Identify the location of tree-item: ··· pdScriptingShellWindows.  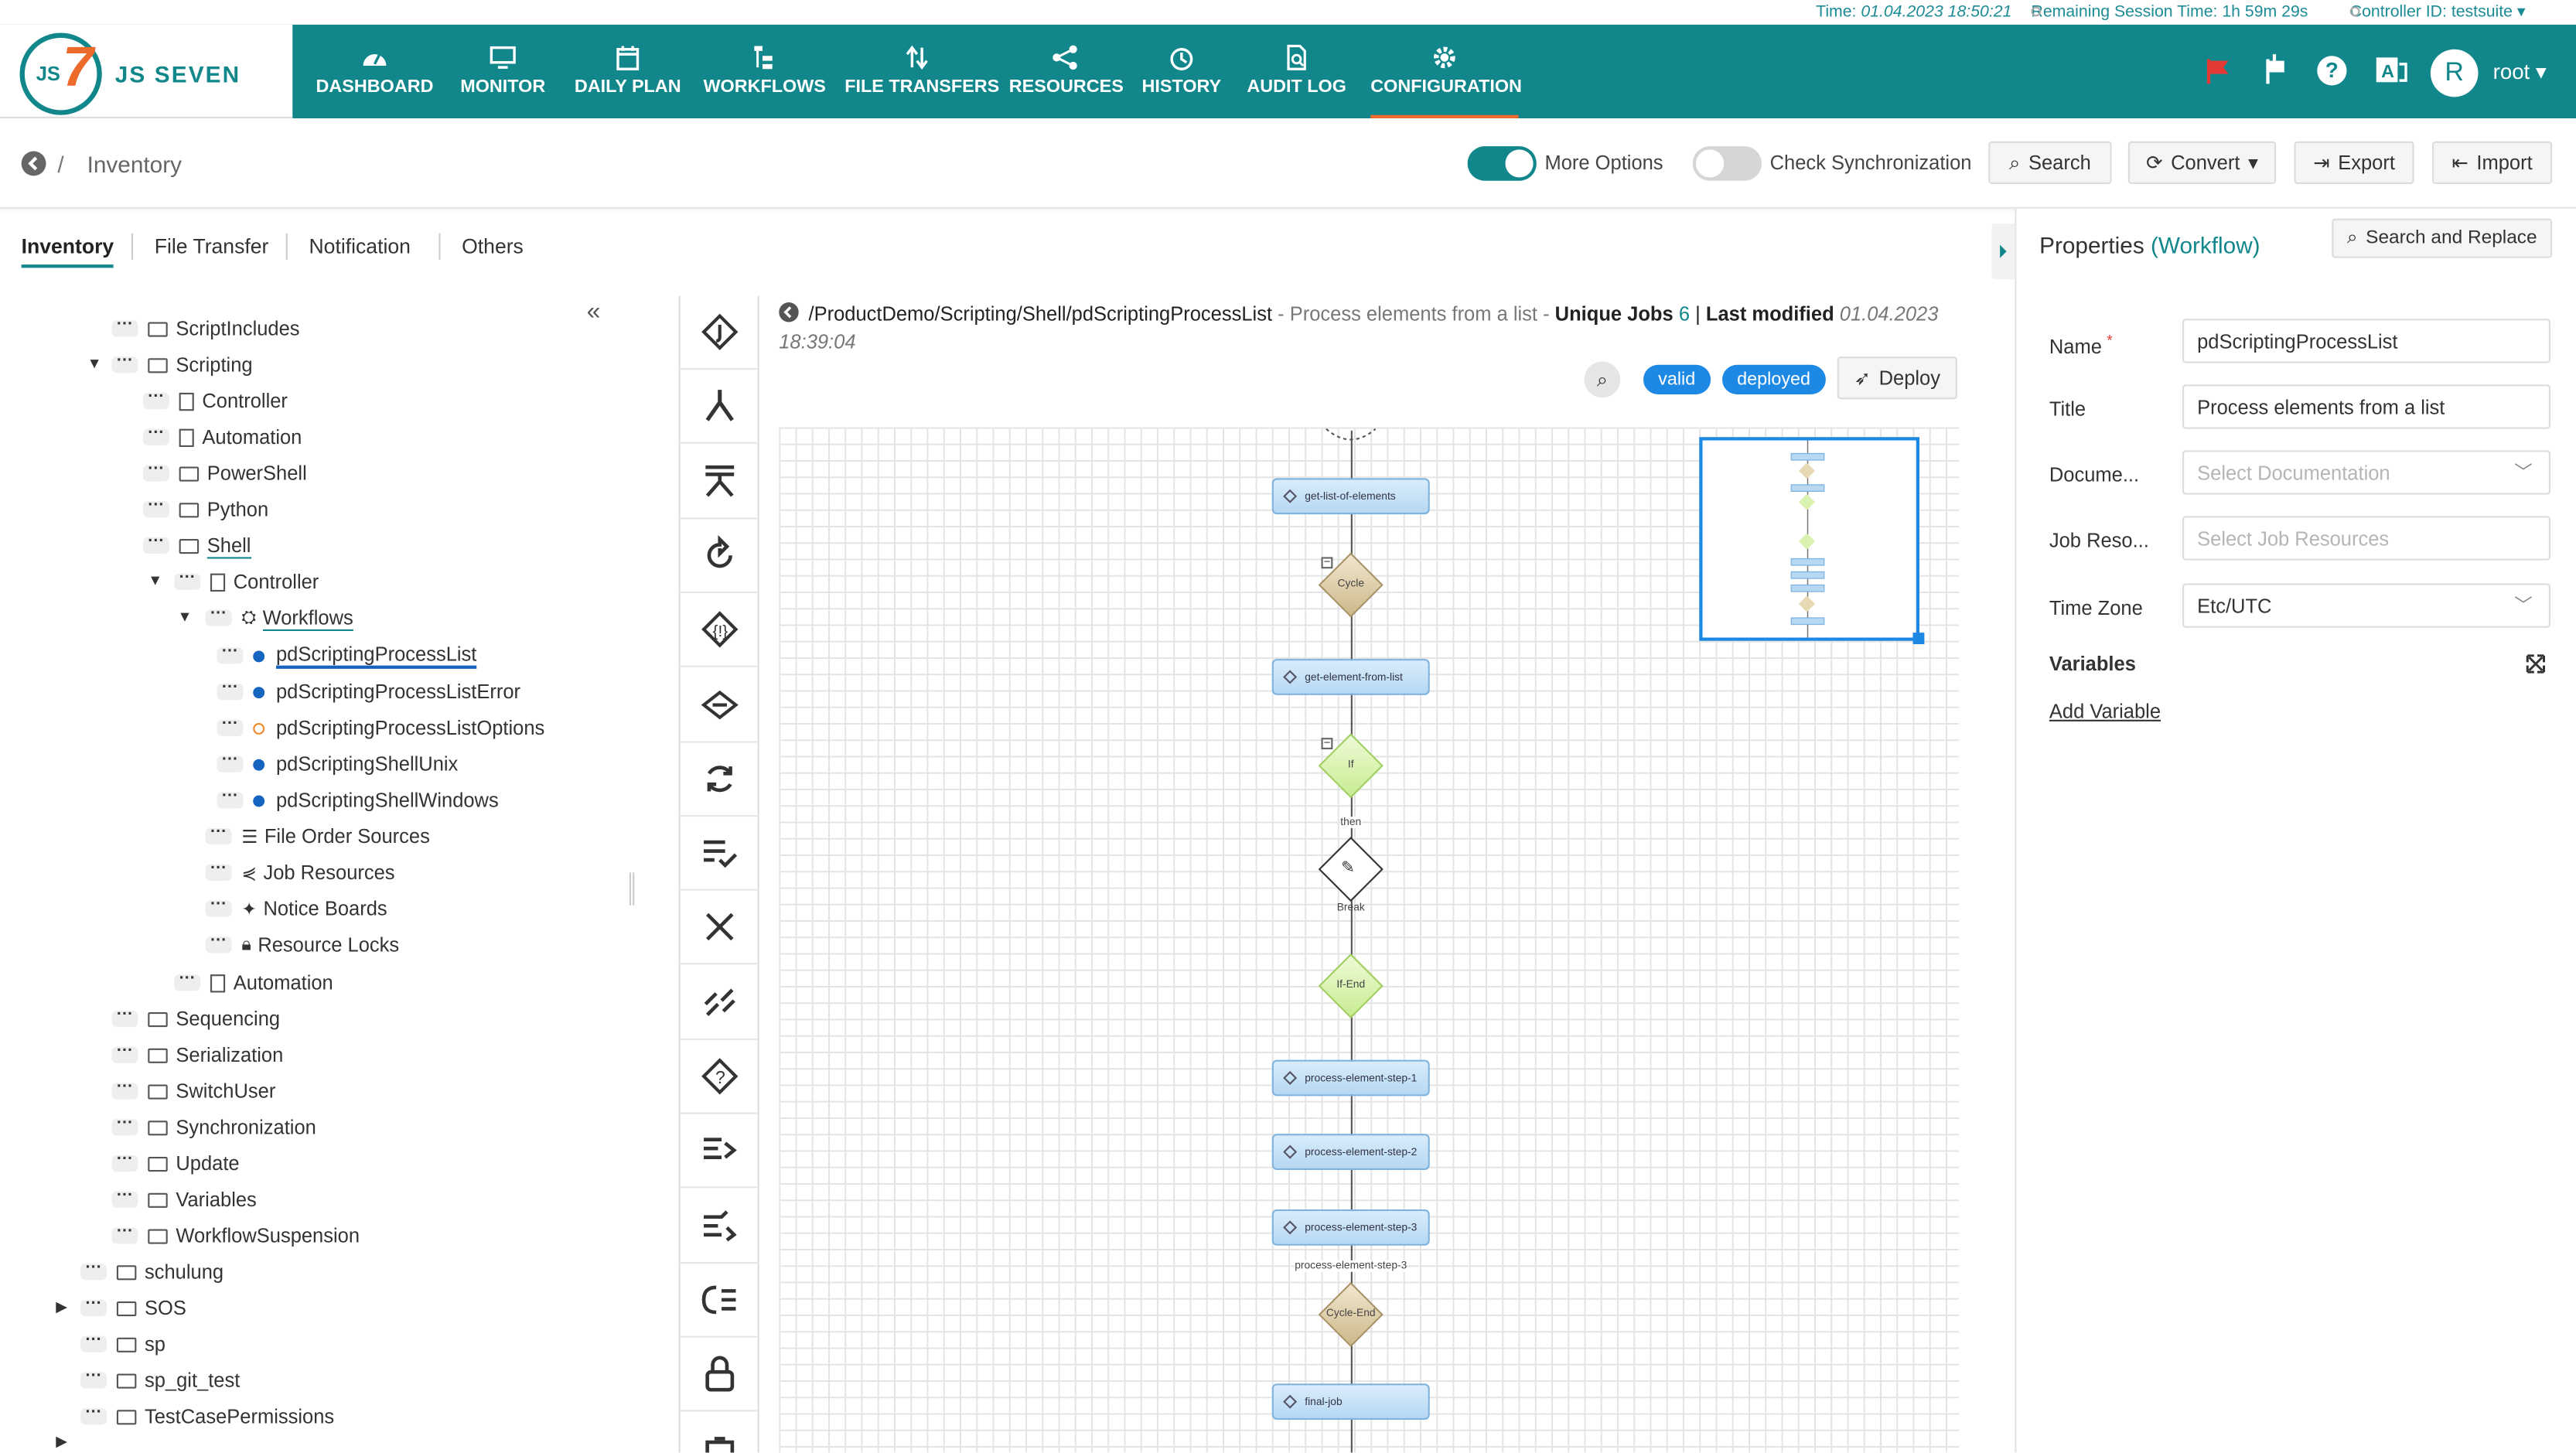
(358, 800).